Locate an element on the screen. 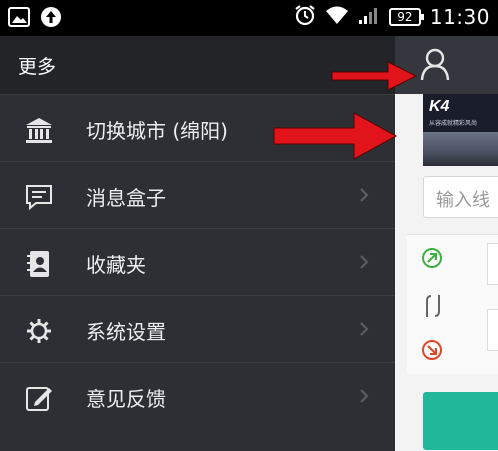 The height and width of the screenshot is (451, 498). battery-icon: 92 is located at coordinates (406, 17).